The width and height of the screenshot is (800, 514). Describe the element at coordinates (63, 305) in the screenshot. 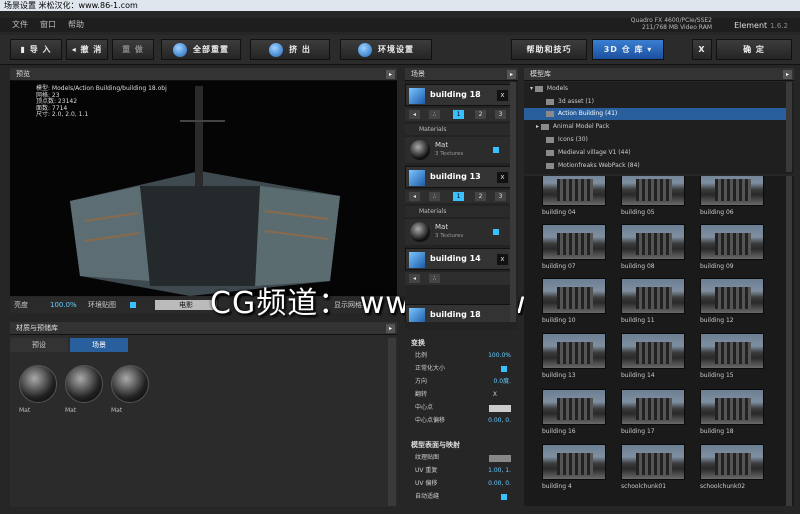

I see `brightness-value: 100.0%` at that location.